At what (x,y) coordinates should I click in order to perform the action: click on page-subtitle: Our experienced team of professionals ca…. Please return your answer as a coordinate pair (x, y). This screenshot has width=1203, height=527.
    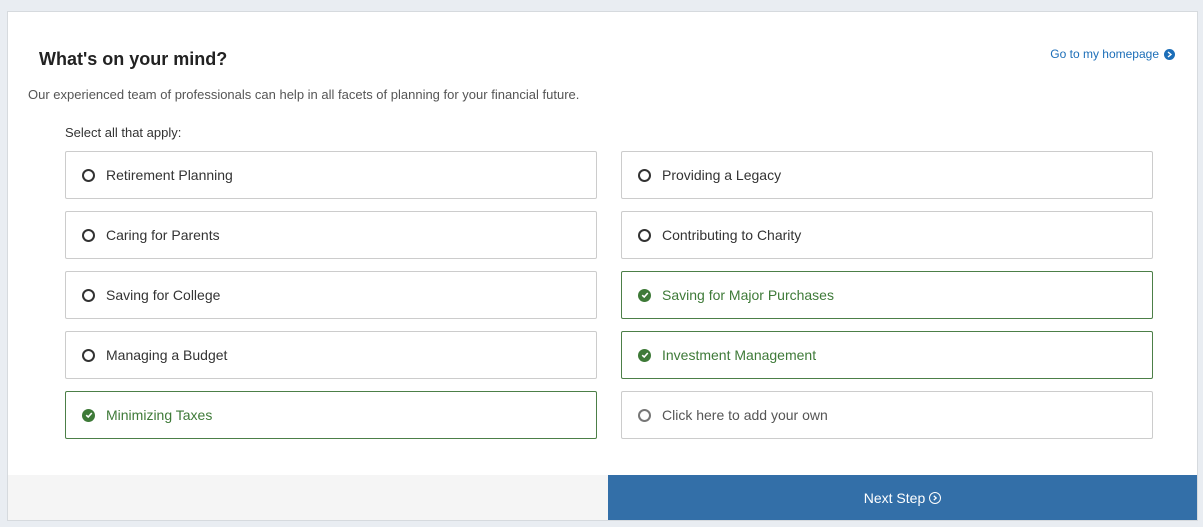
    Looking at the image, I should click on (304, 94).